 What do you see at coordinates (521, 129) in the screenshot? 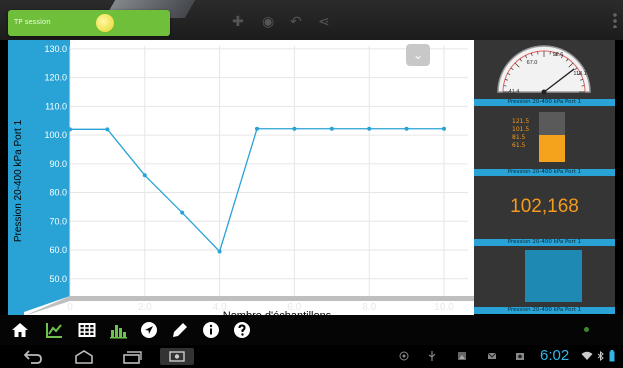
I see `bar-level-label: 101.5` at bounding box center [521, 129].